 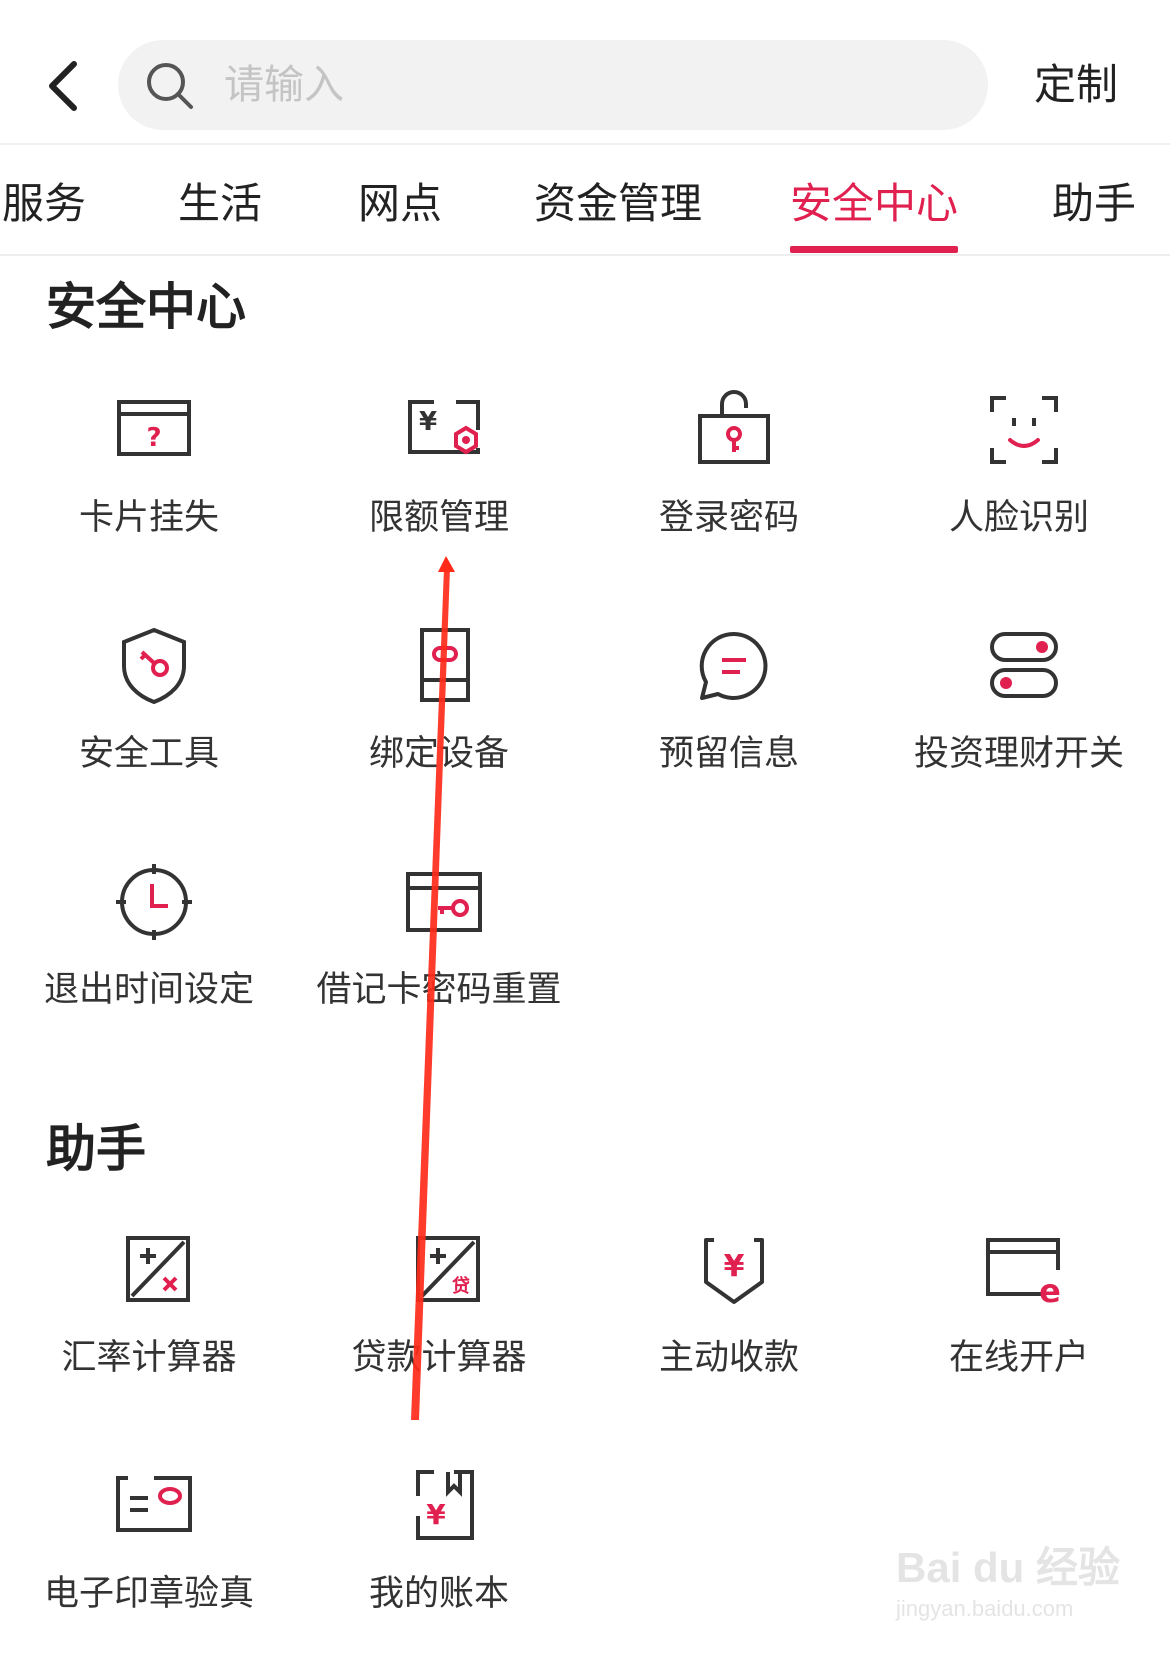 What do you see at coordinates (439, 726) in the screenshot?
I see `security-item-bind-device: 绑定设备` at bounding box center [439, 726].